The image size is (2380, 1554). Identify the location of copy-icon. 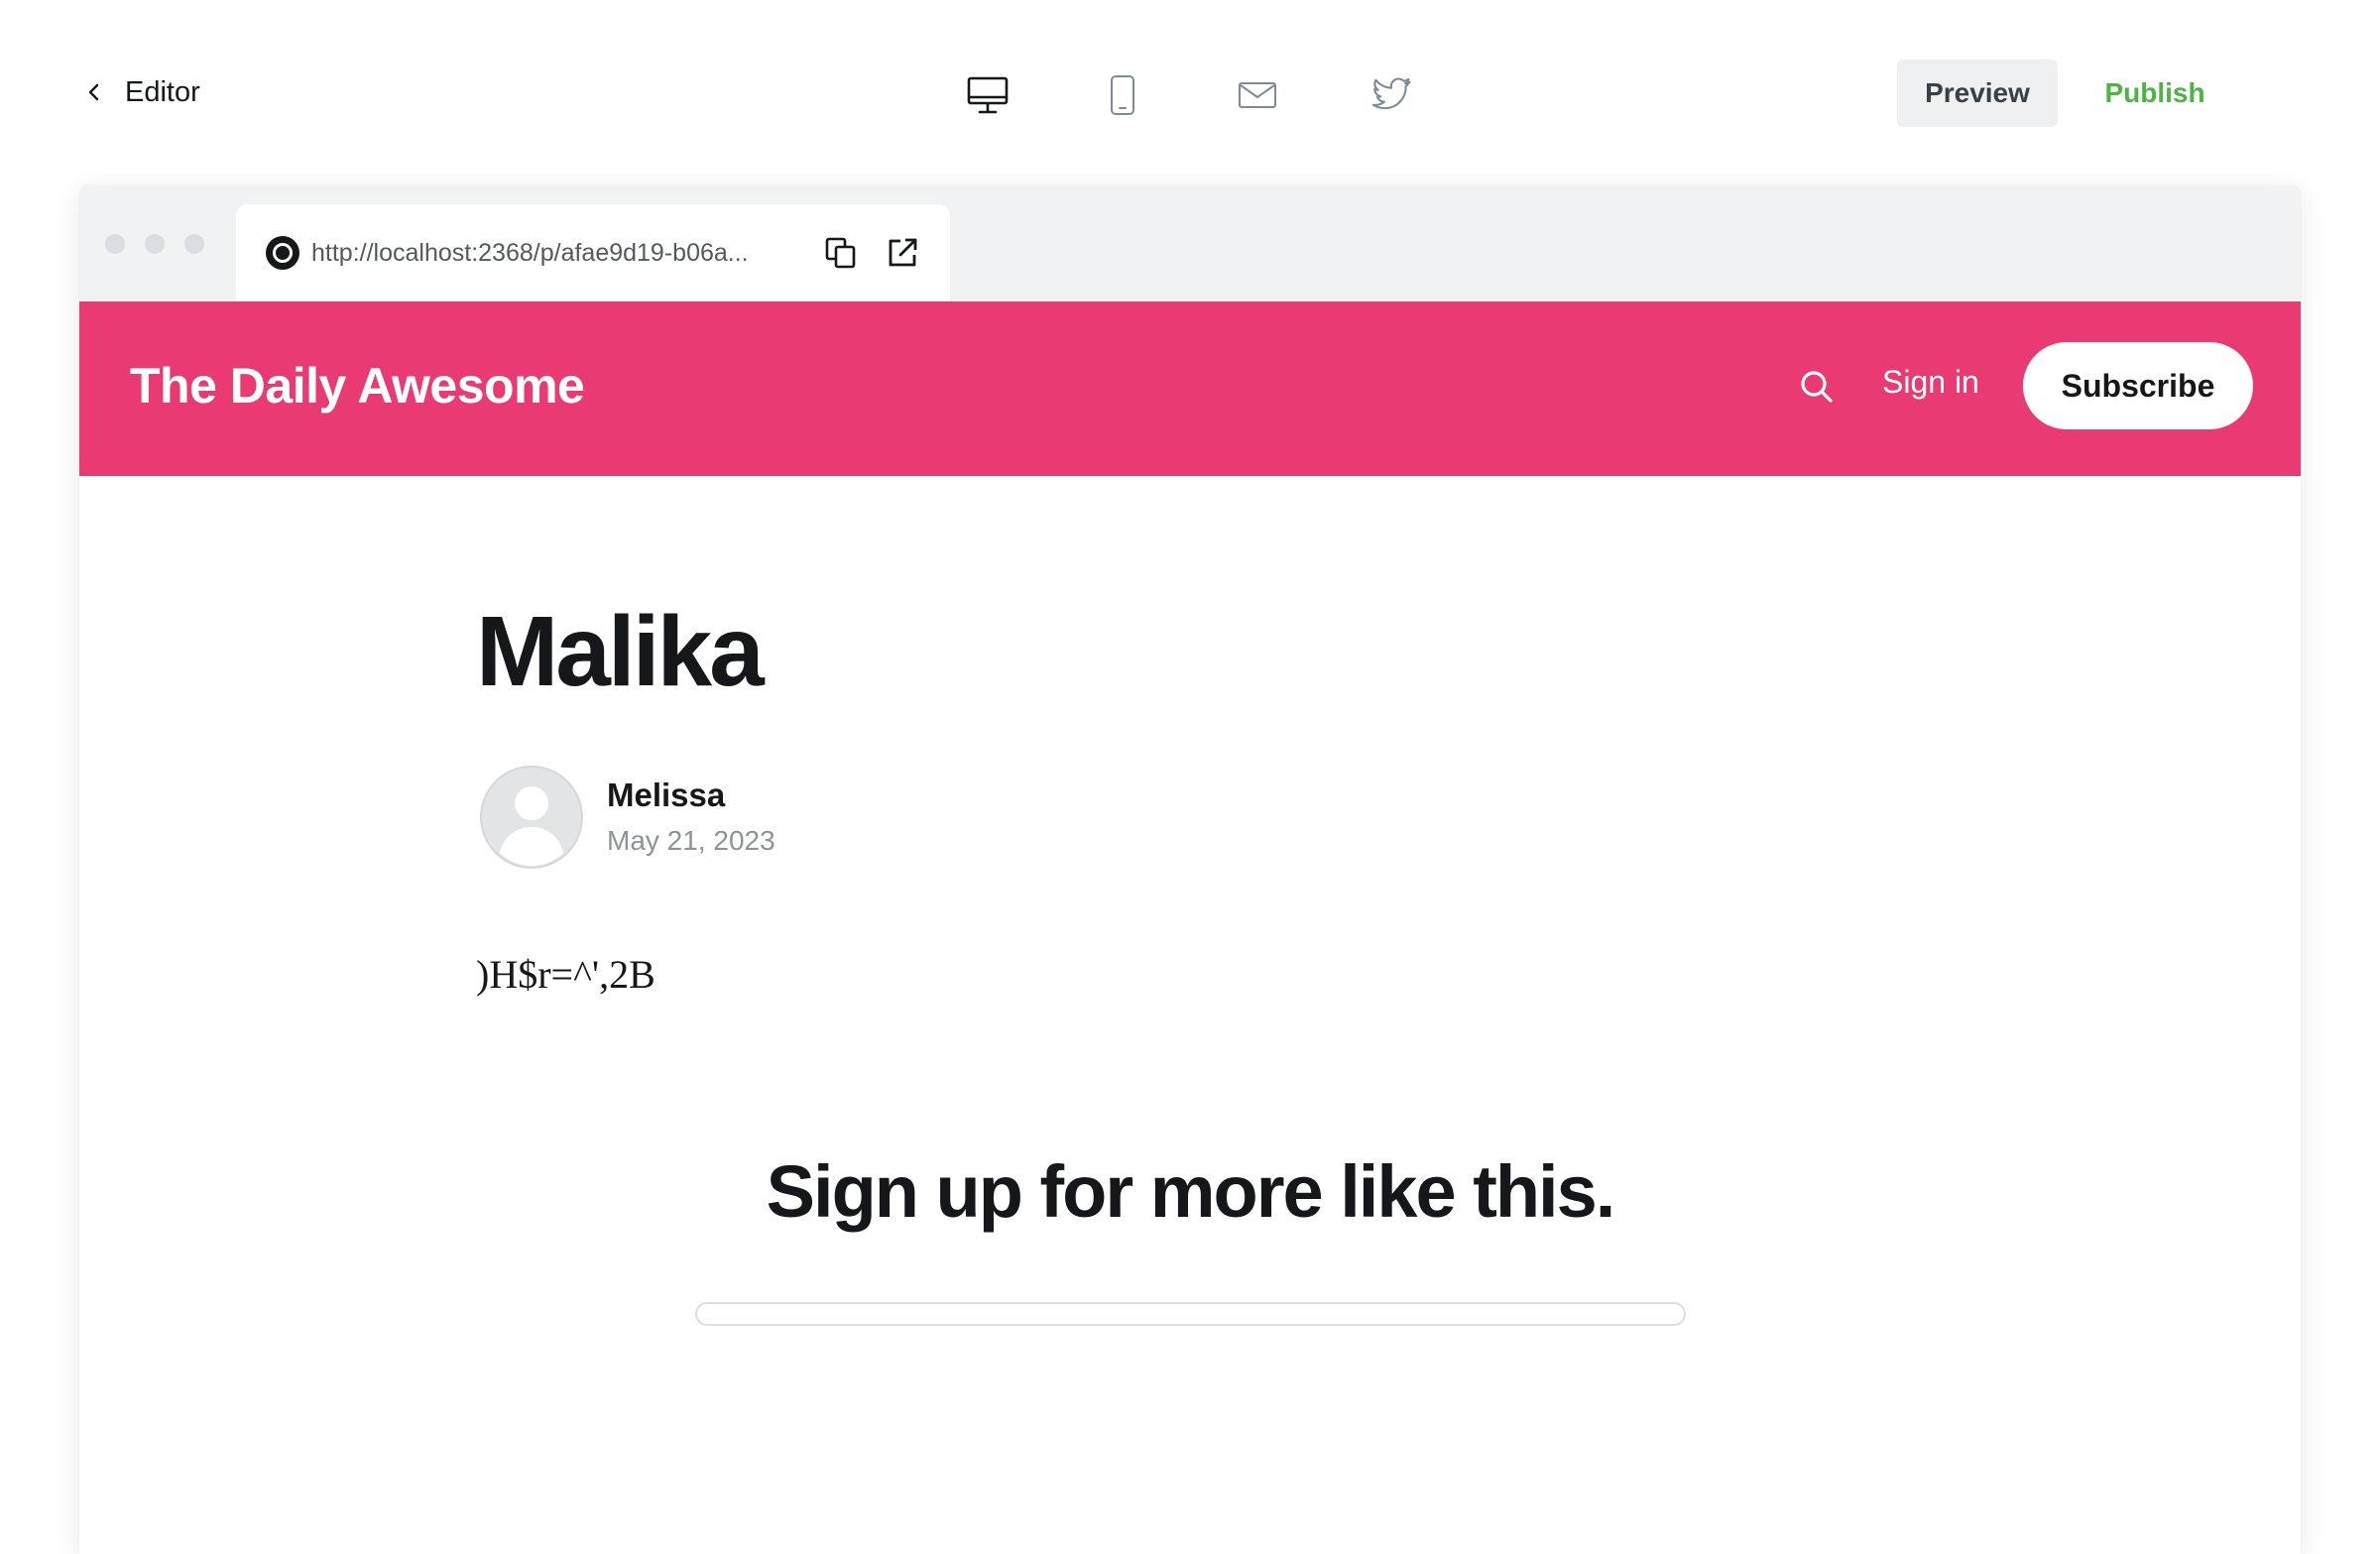
(840, 253).